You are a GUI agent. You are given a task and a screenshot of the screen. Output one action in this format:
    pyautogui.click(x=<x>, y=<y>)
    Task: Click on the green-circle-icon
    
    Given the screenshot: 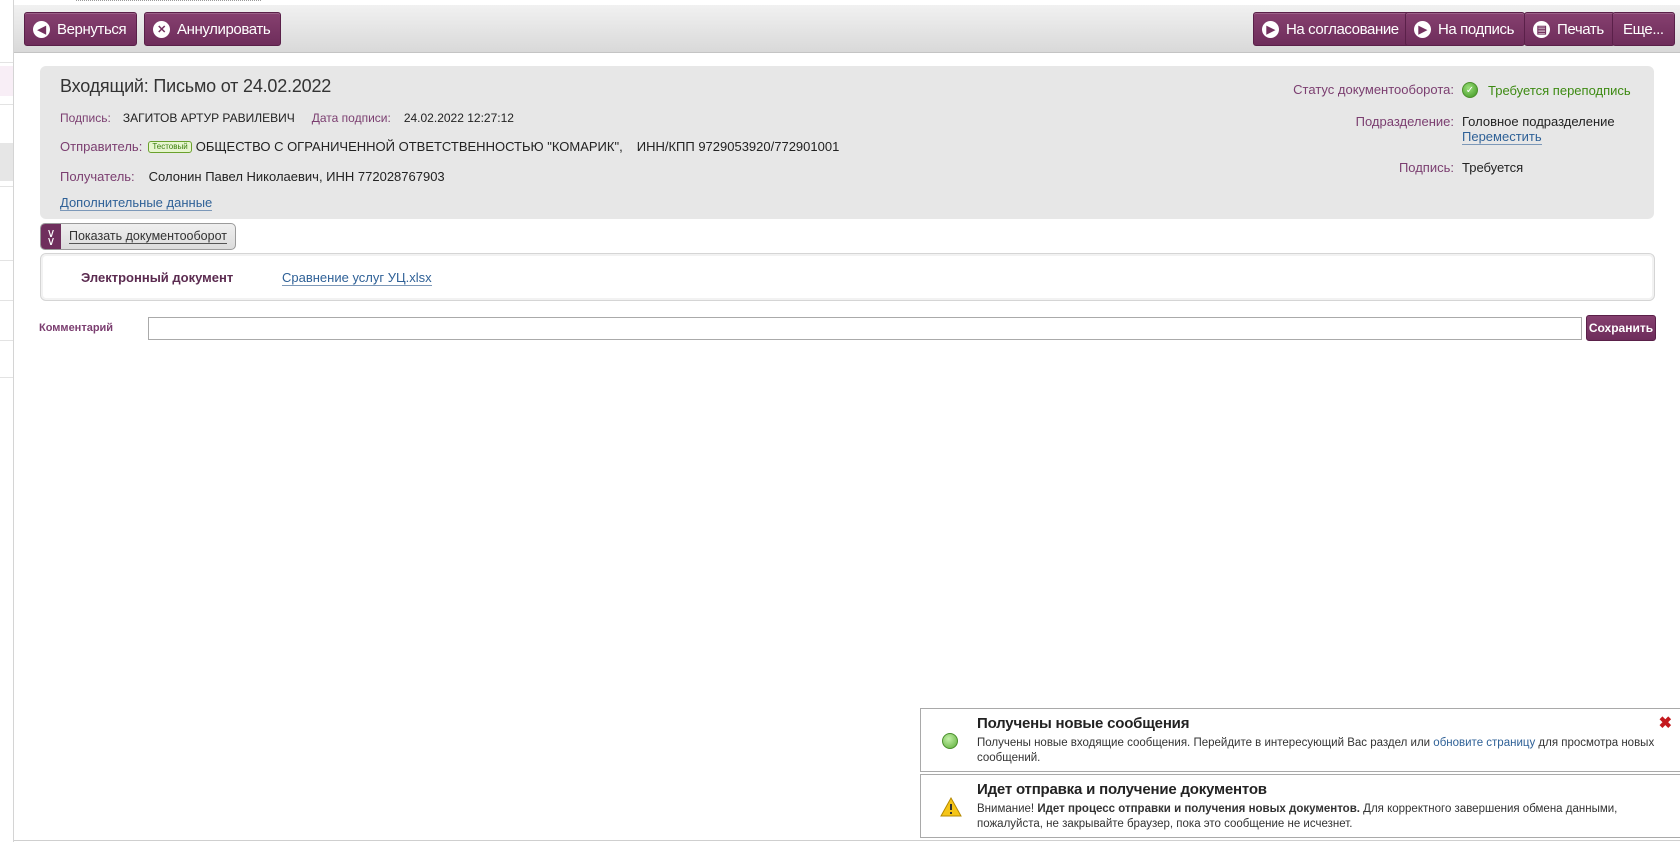 What is the action you would take?
    pyautogui.click(x=950, y=741)
    